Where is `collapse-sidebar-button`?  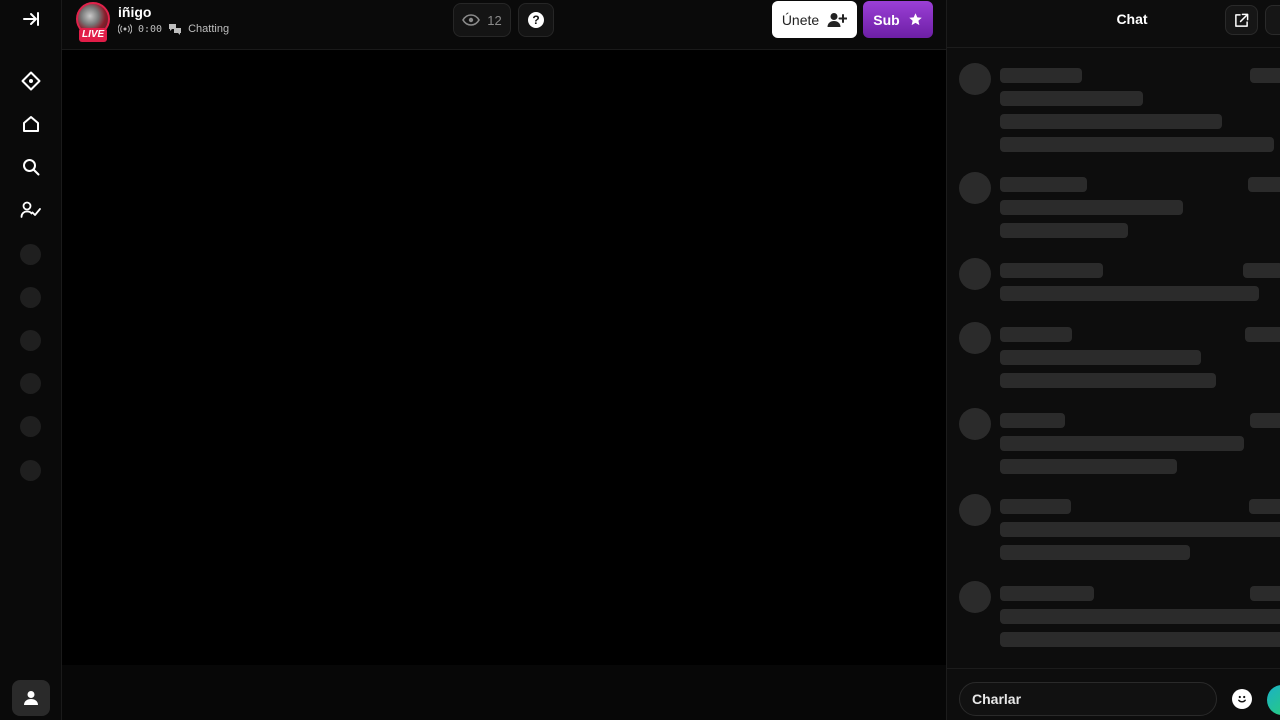
collapse-sidebar-button is located at coordinates (31, 19).